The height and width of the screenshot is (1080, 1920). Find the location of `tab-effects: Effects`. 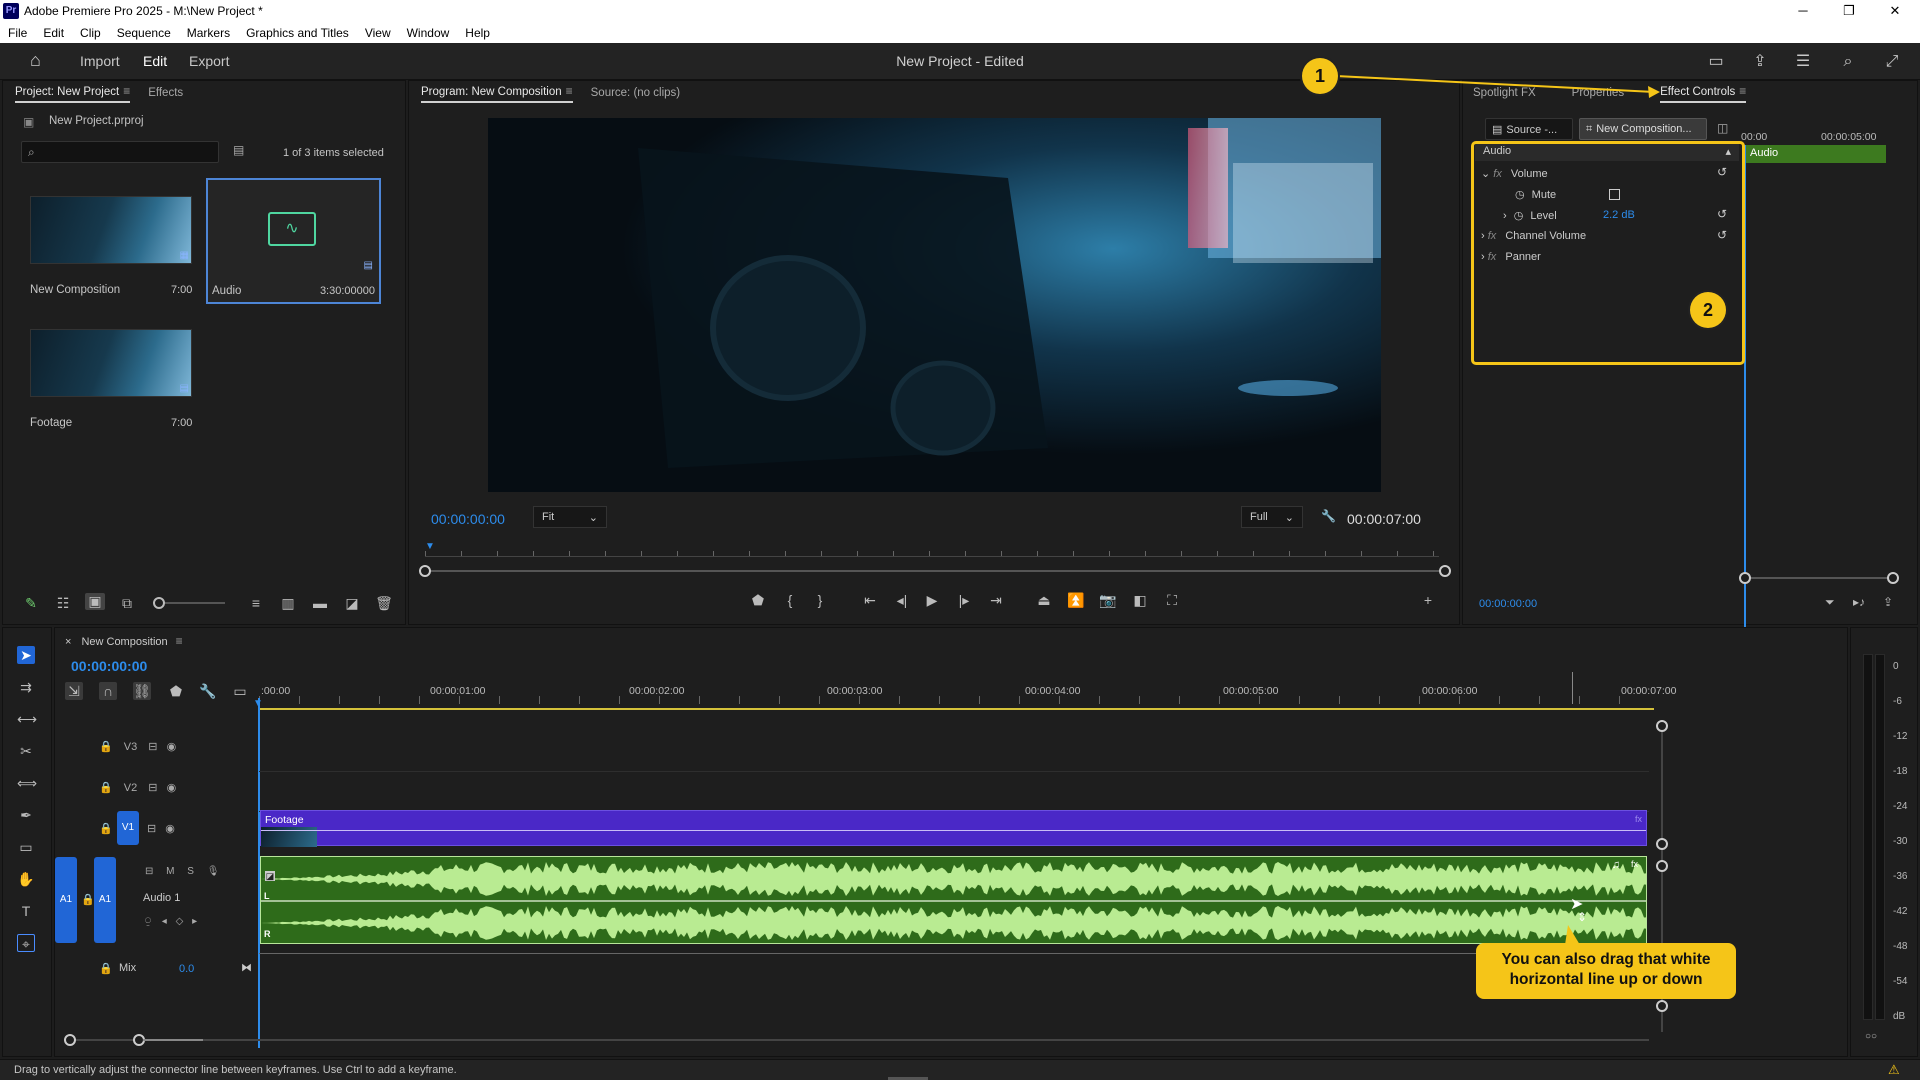

tab-effects: Effects is located at coordinates (165, 93).